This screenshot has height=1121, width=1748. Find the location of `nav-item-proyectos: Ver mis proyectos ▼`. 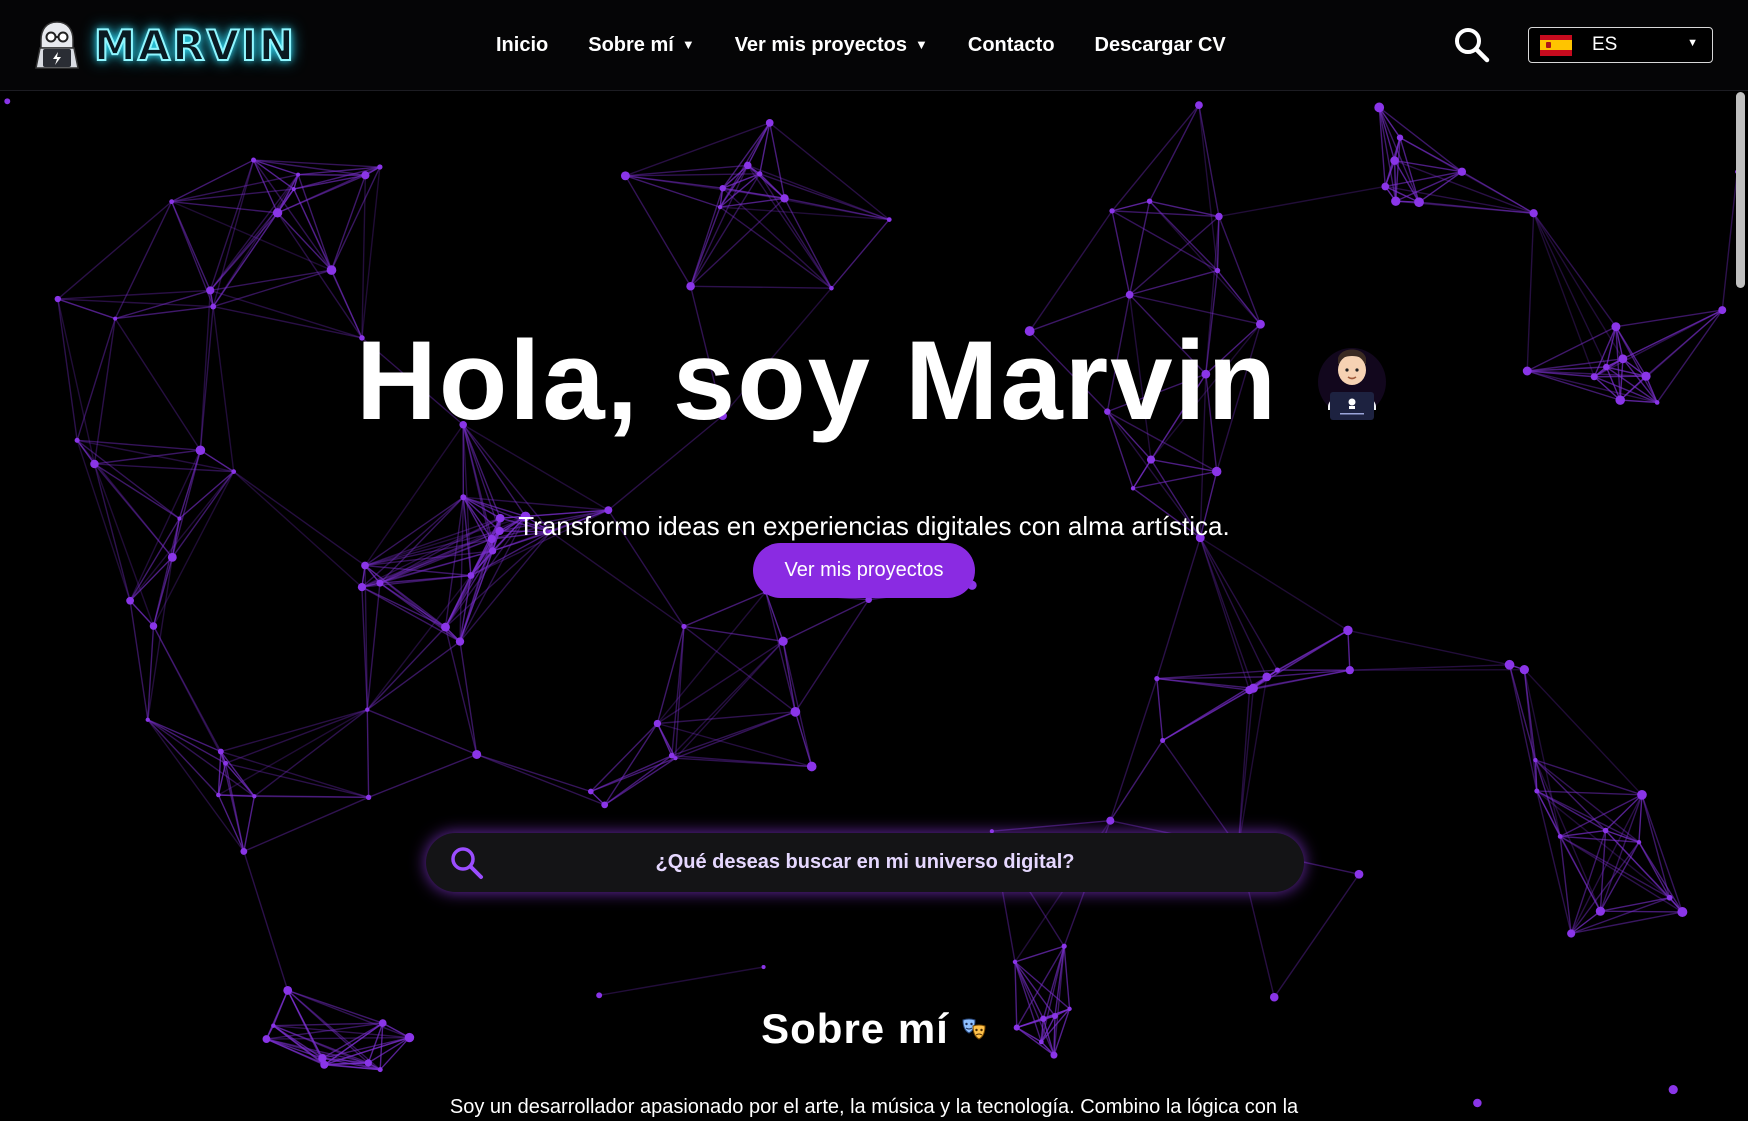

nav-item-proyectos: Ver mis proyectos ▼ is located at coordinates (831, 45).